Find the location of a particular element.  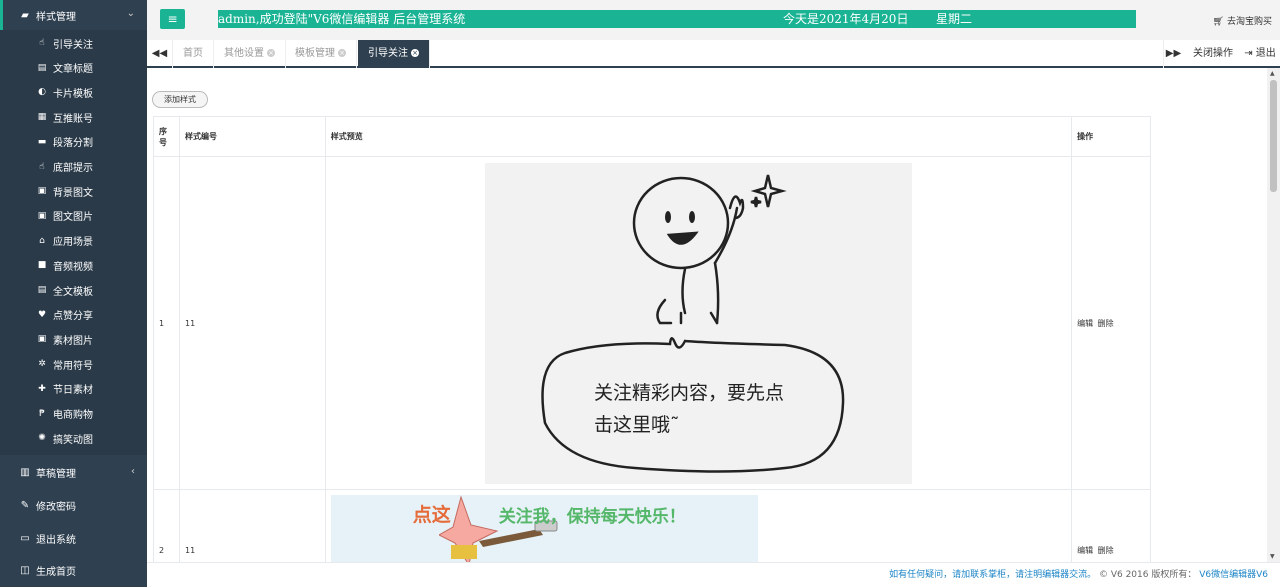

video-icon: ■ is located at coordinates (42, 265).